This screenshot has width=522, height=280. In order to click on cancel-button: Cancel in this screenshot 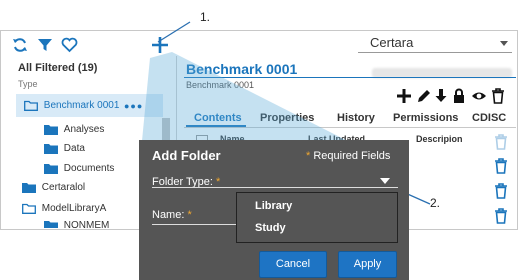, I will do `click(293, 264)`.